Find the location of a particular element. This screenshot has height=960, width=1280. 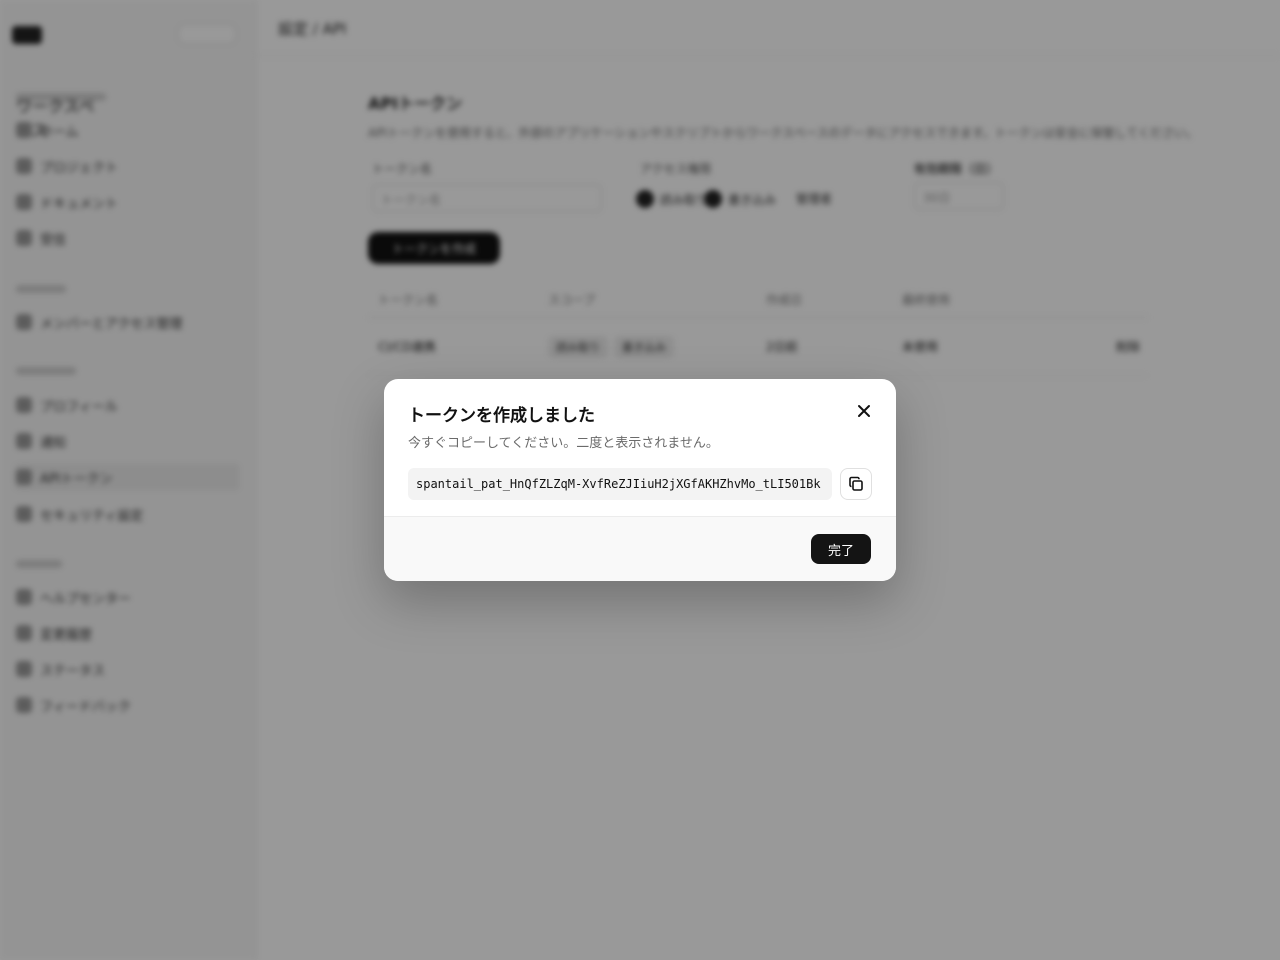

close-button is located at coordinates (864, 411).